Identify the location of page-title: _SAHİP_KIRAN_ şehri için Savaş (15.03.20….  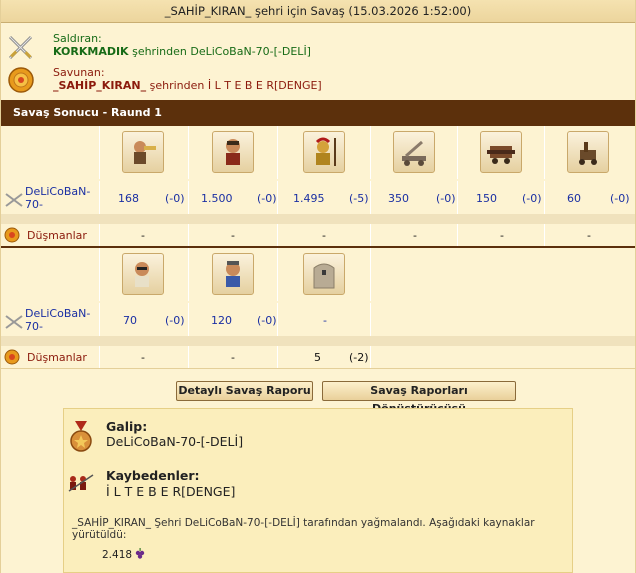
(318, 11).